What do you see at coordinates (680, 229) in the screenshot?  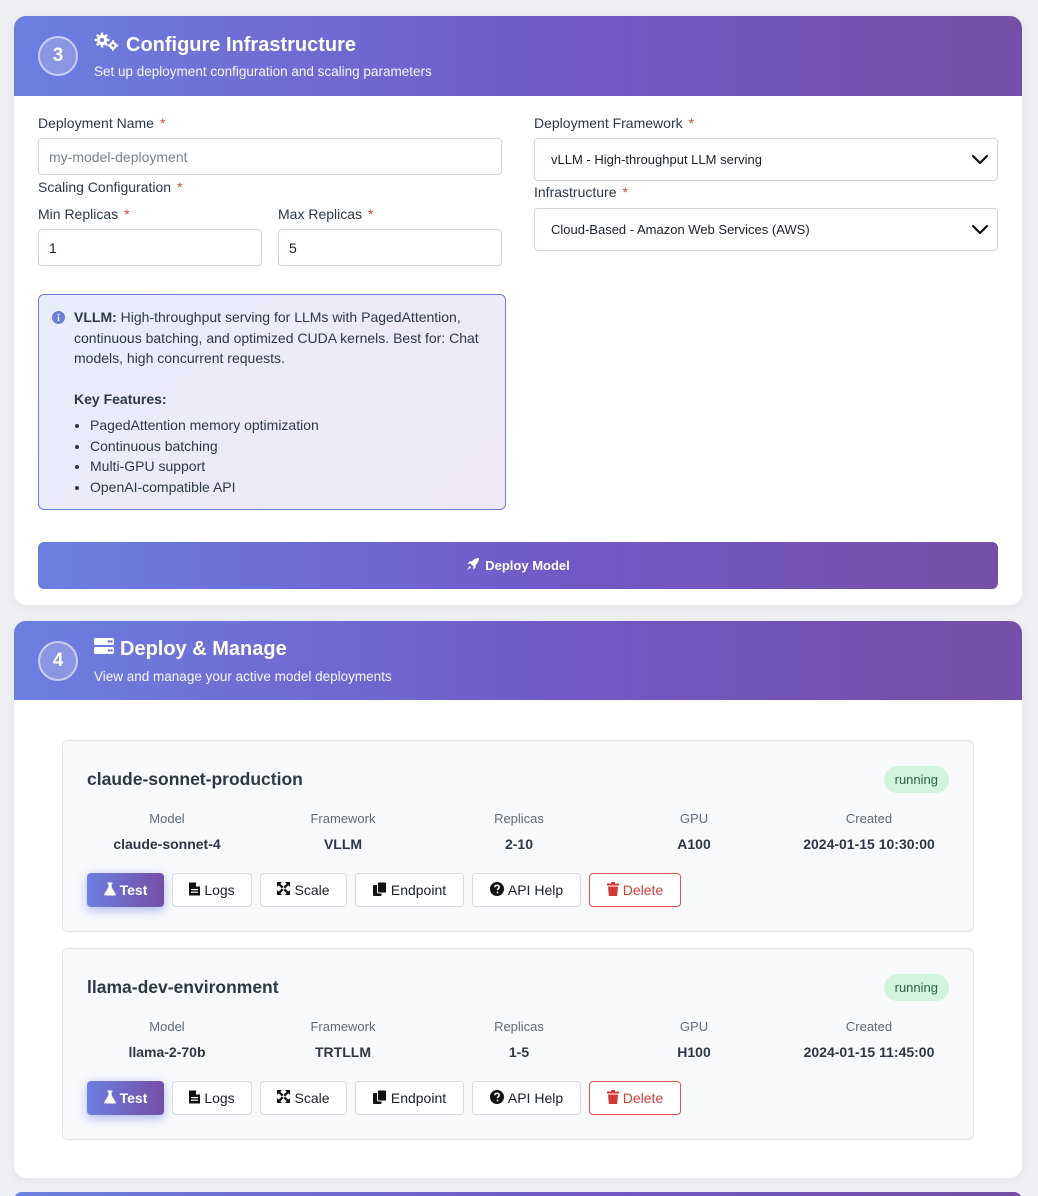 I see `infrastructure-select-value: Cloud-Based - Amazon Web Services (AWS)` at bounding box center [680, 229].